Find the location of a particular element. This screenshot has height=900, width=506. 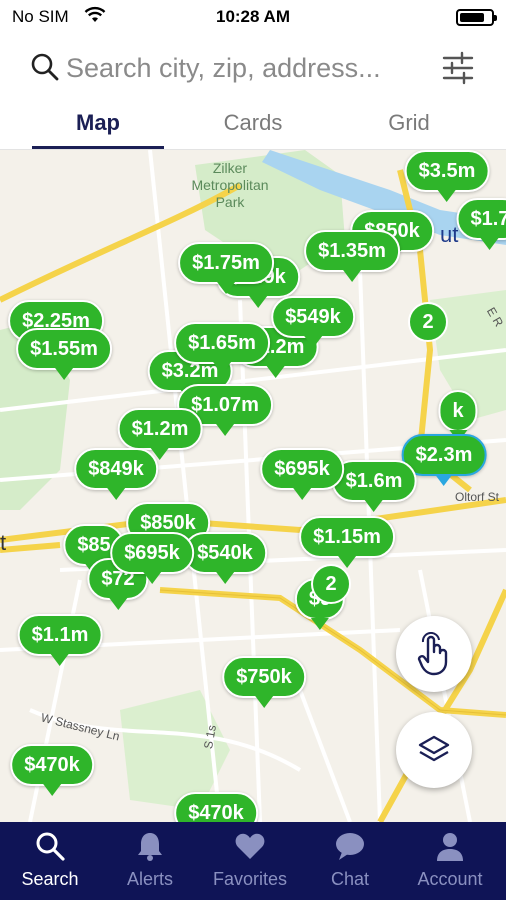

bottom-navigation: Search Alerts Favorites Chat Account is located at coordinates (253, 861).